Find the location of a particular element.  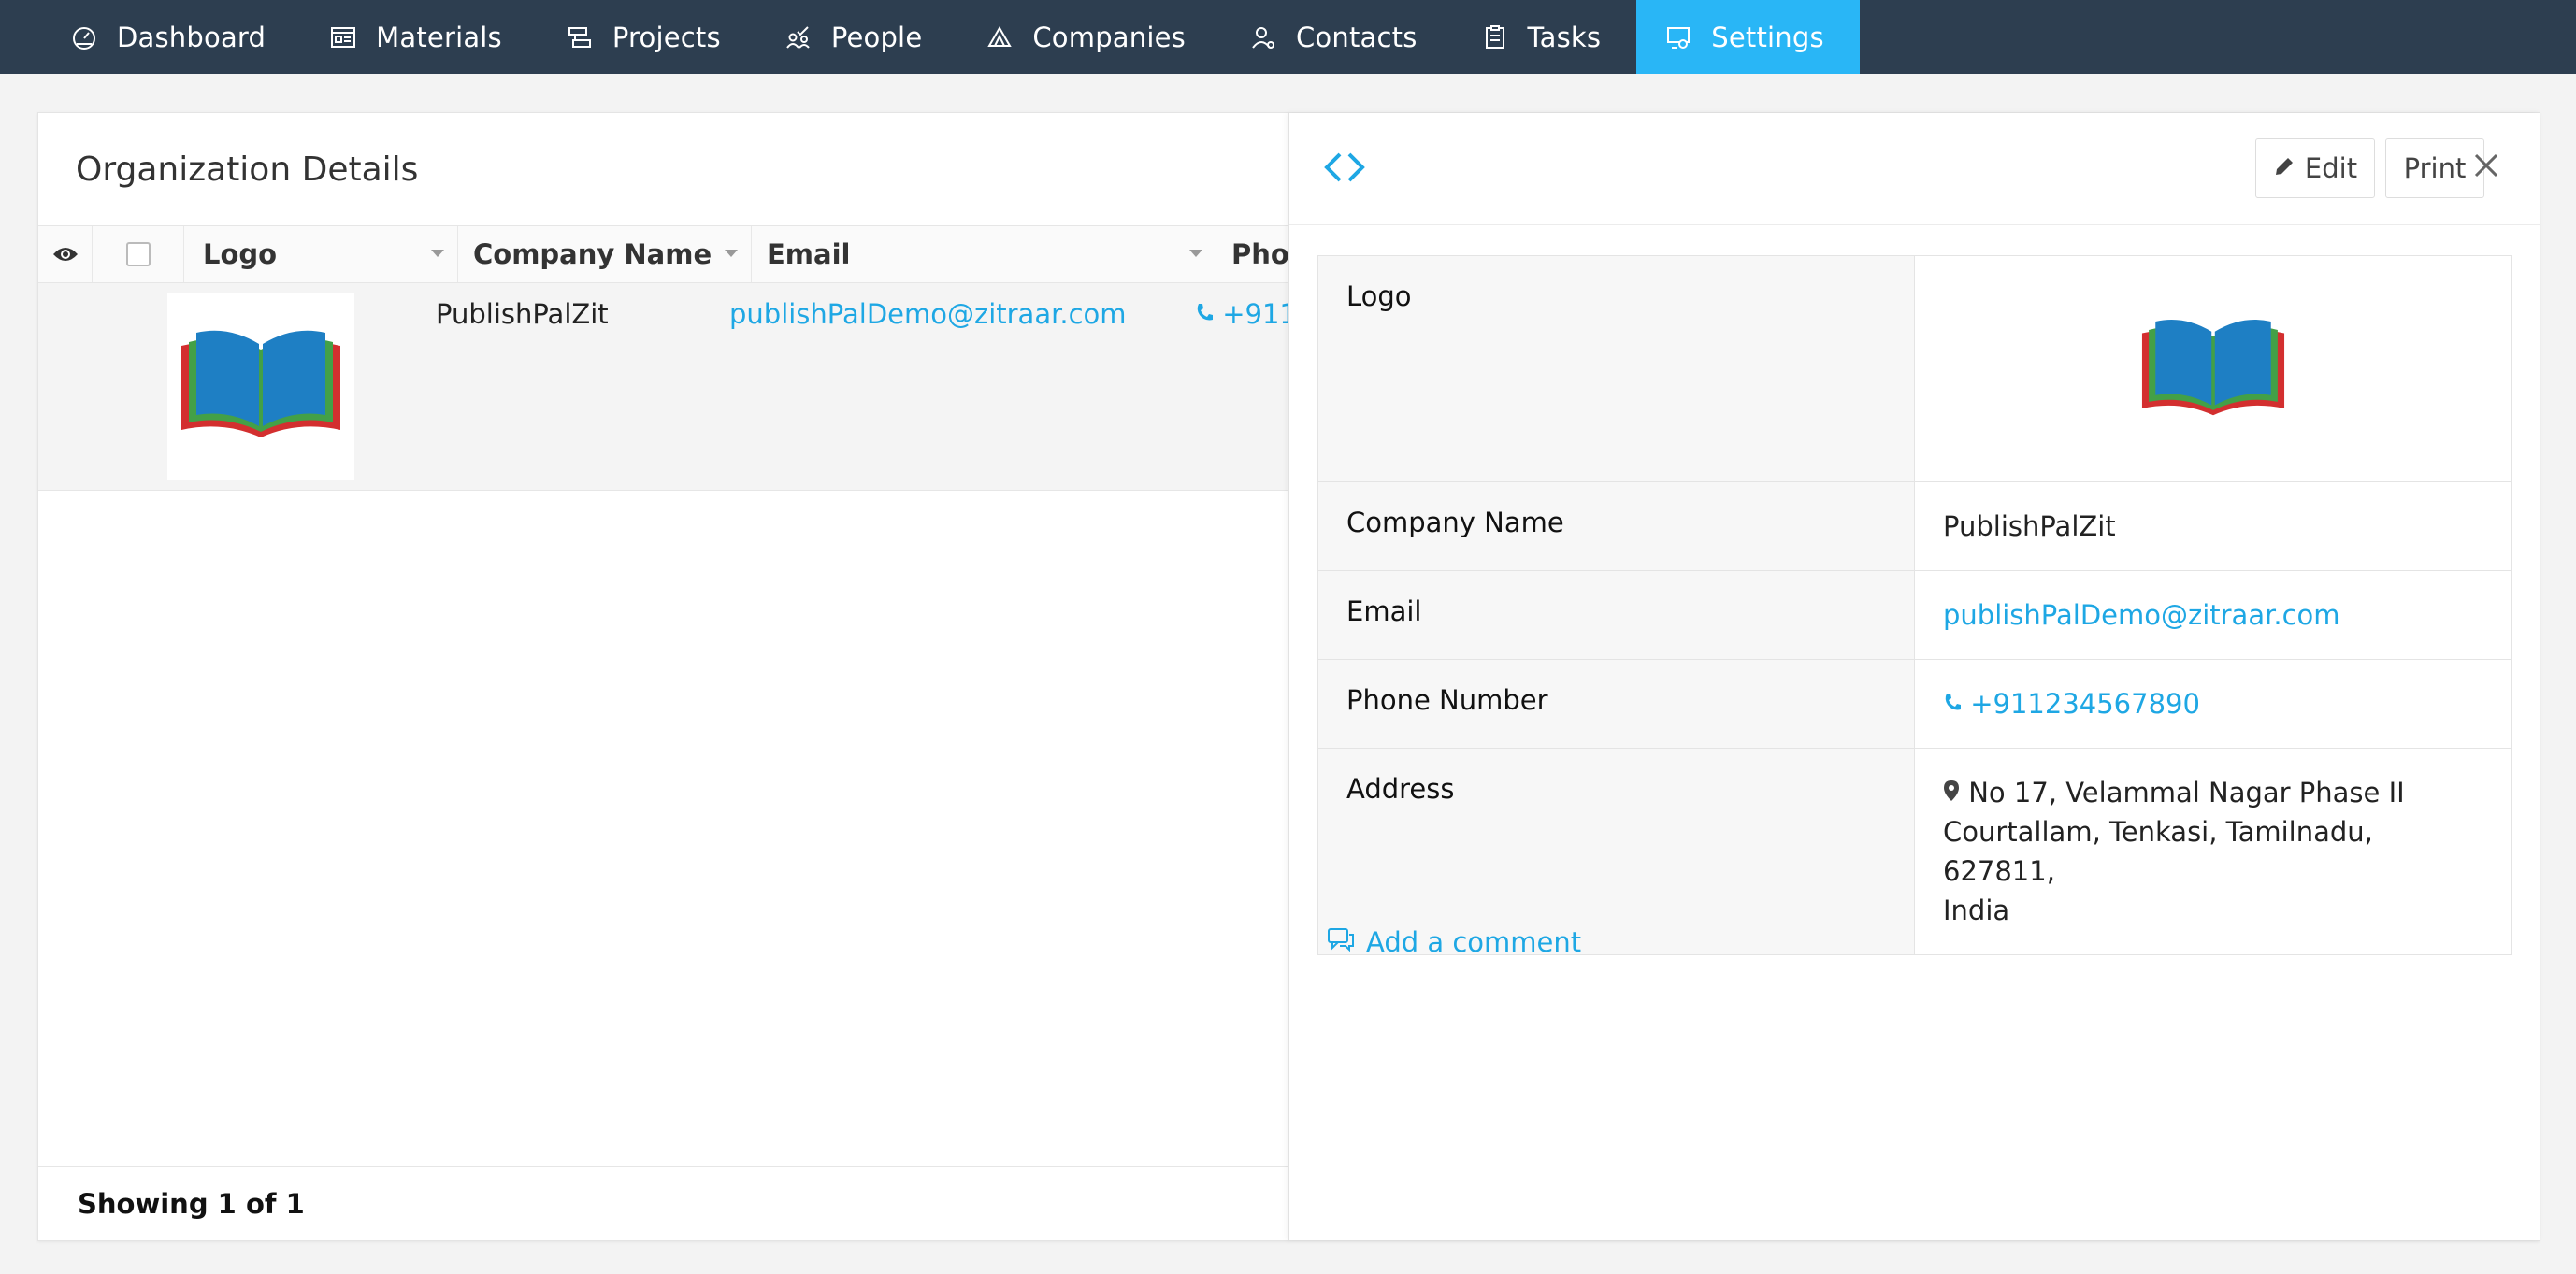

page-title: Organization Details is located at coordinates (247, 170).